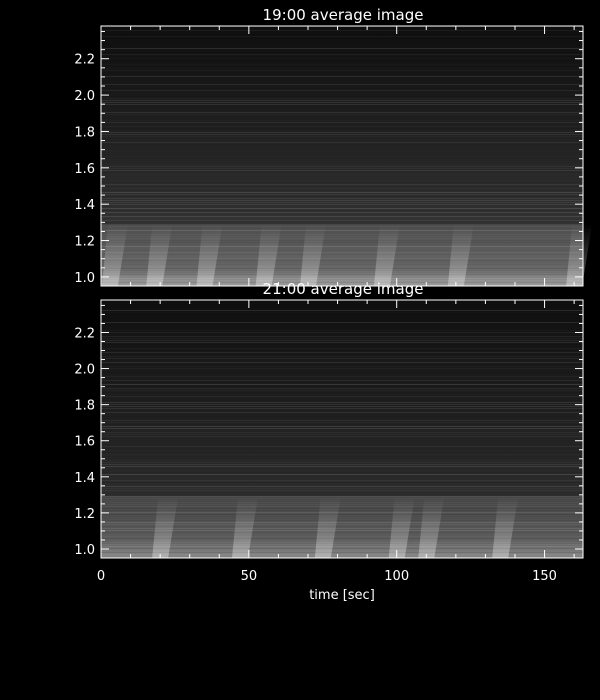 Image resolution: width=600 pixels, height=700 pixels. I want to click on y-tick-label: 1.4, so click(84, 205).